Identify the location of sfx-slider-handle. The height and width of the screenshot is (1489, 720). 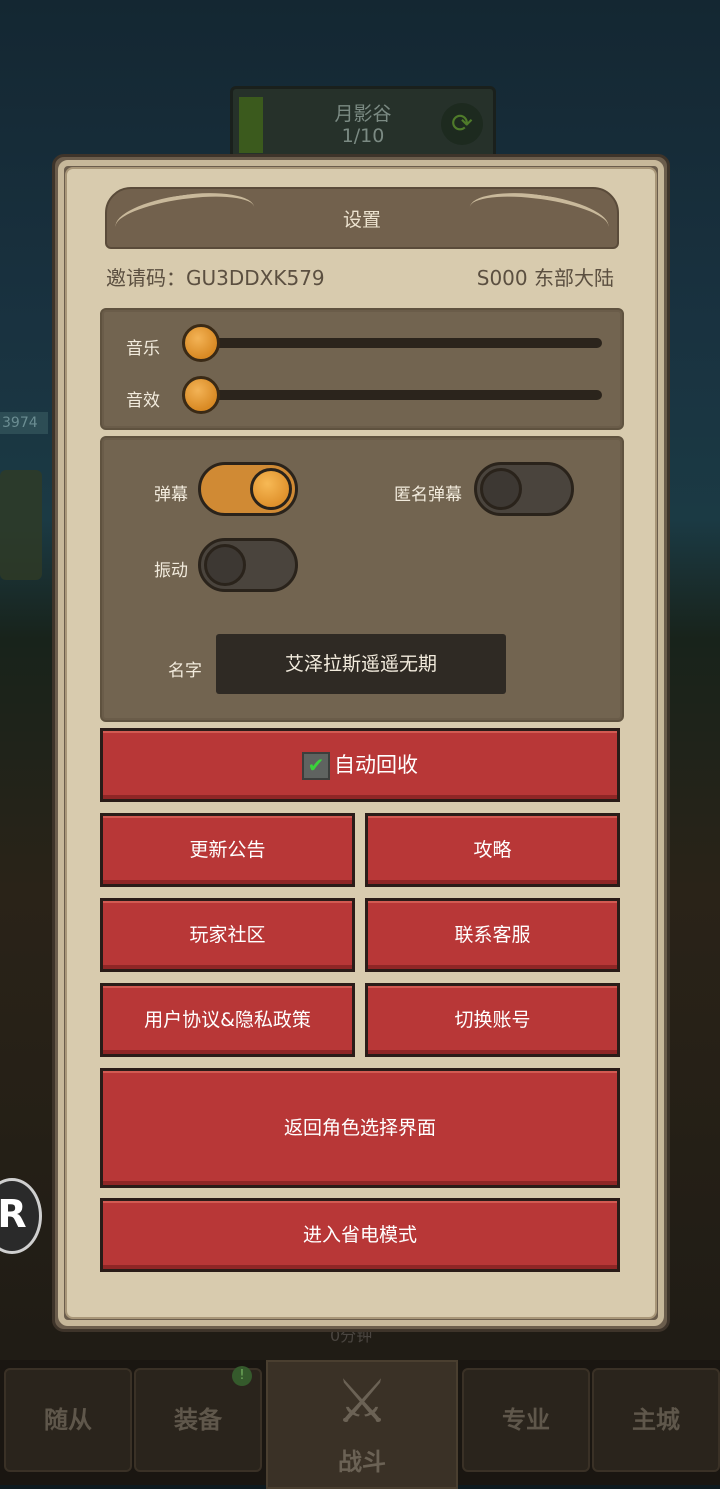
(201, 395).